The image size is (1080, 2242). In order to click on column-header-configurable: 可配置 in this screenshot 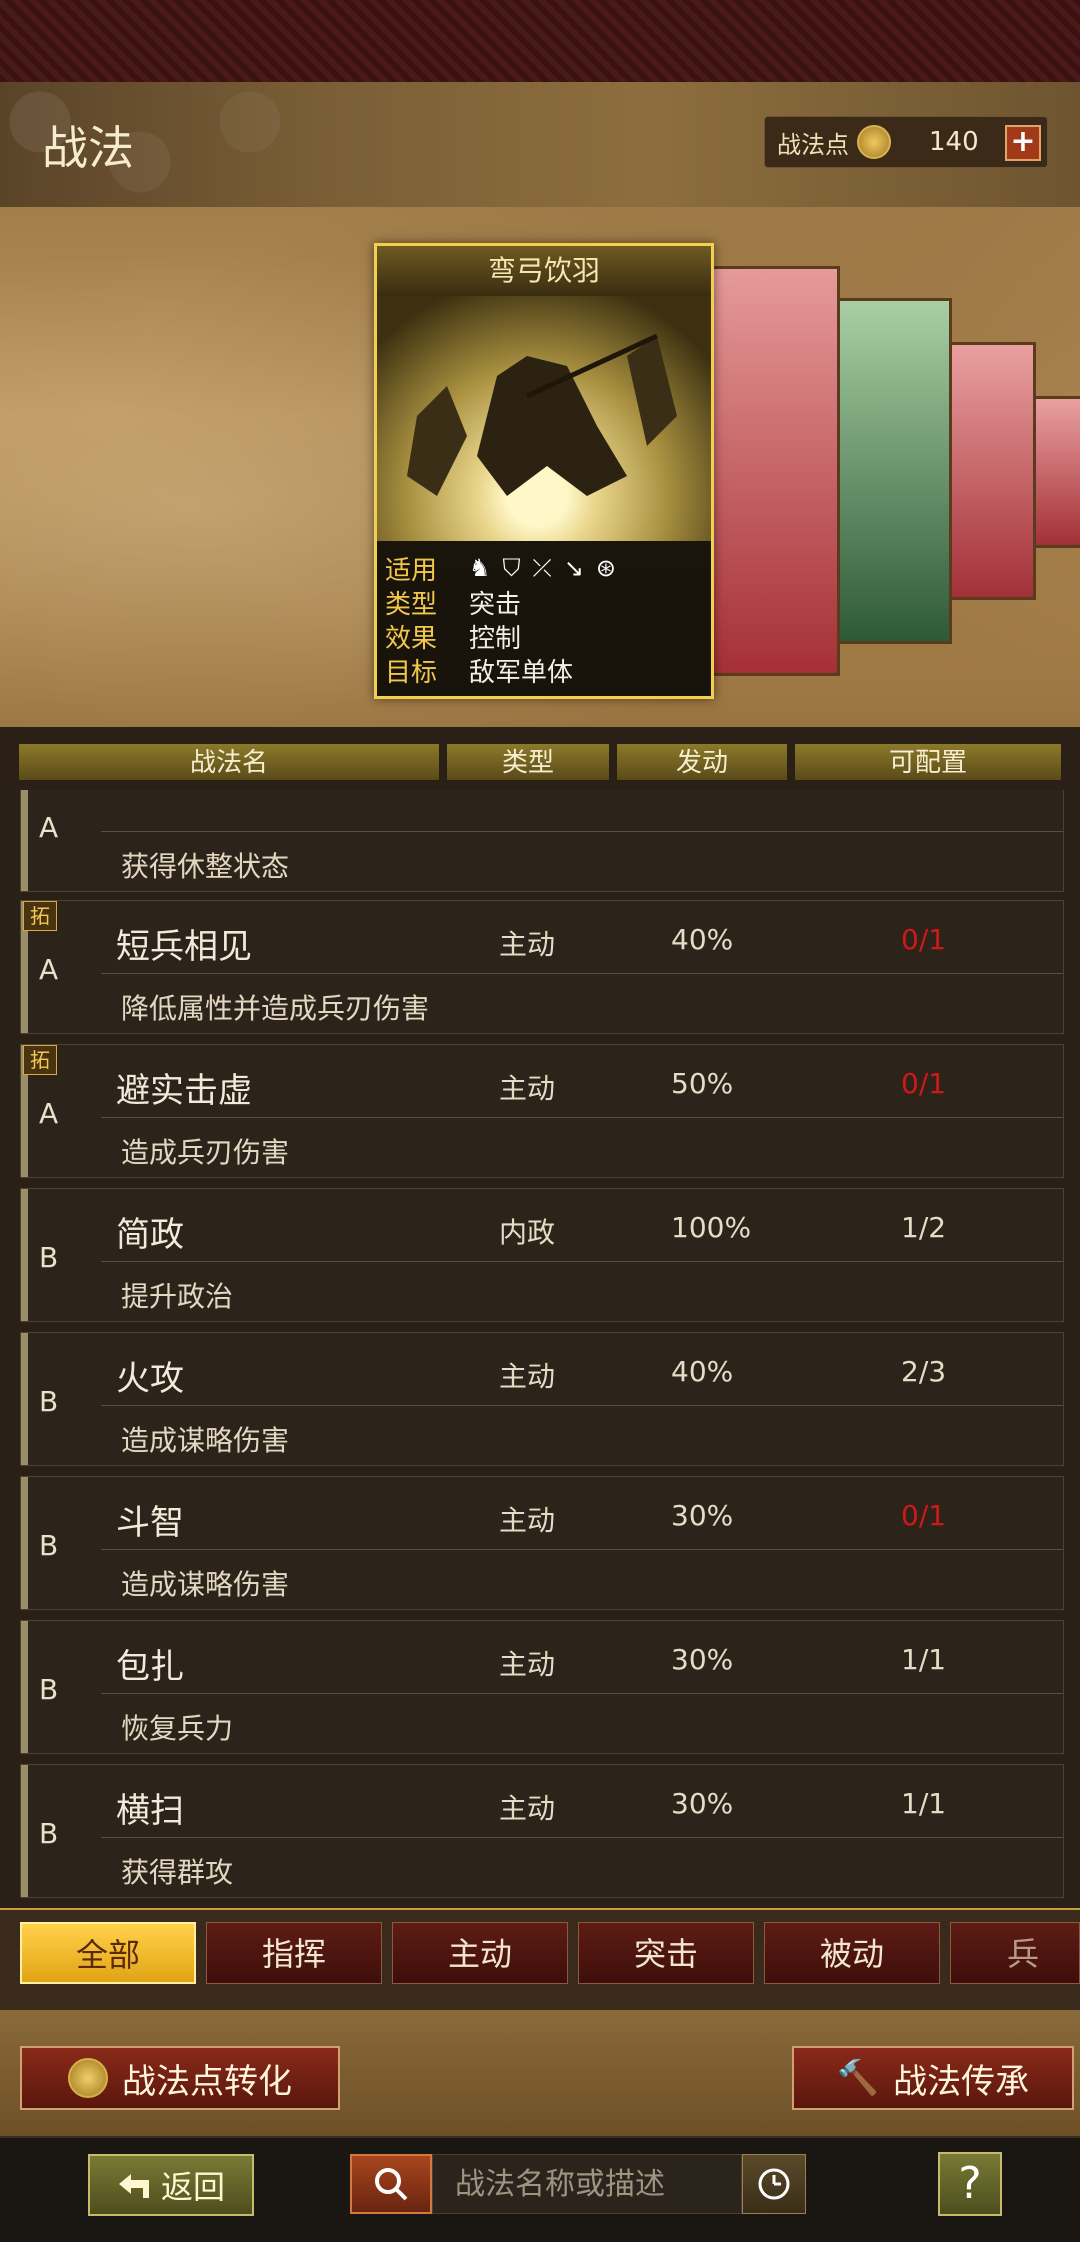, I will do `click(928, 762)`.